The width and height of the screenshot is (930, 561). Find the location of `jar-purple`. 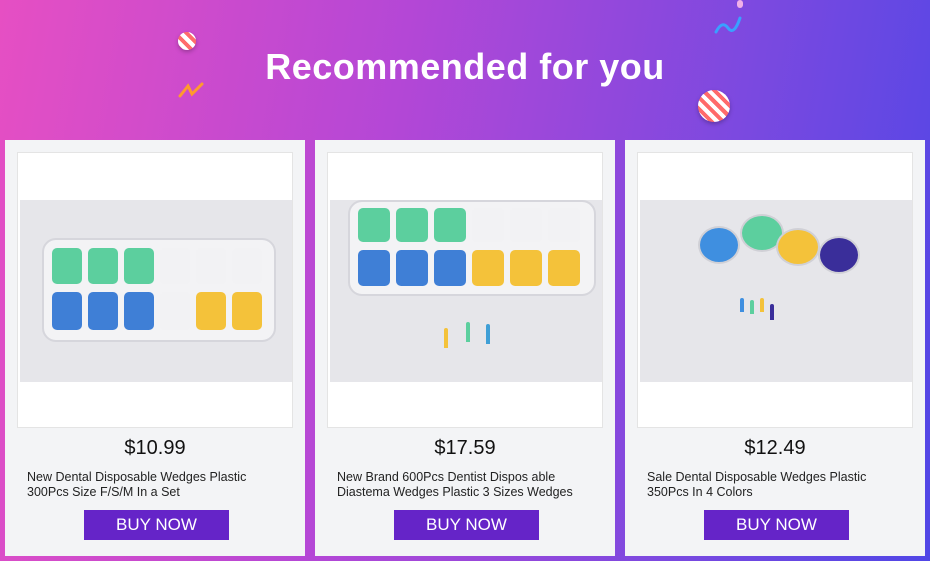

jar-purple is located at coordinates (839, 255).